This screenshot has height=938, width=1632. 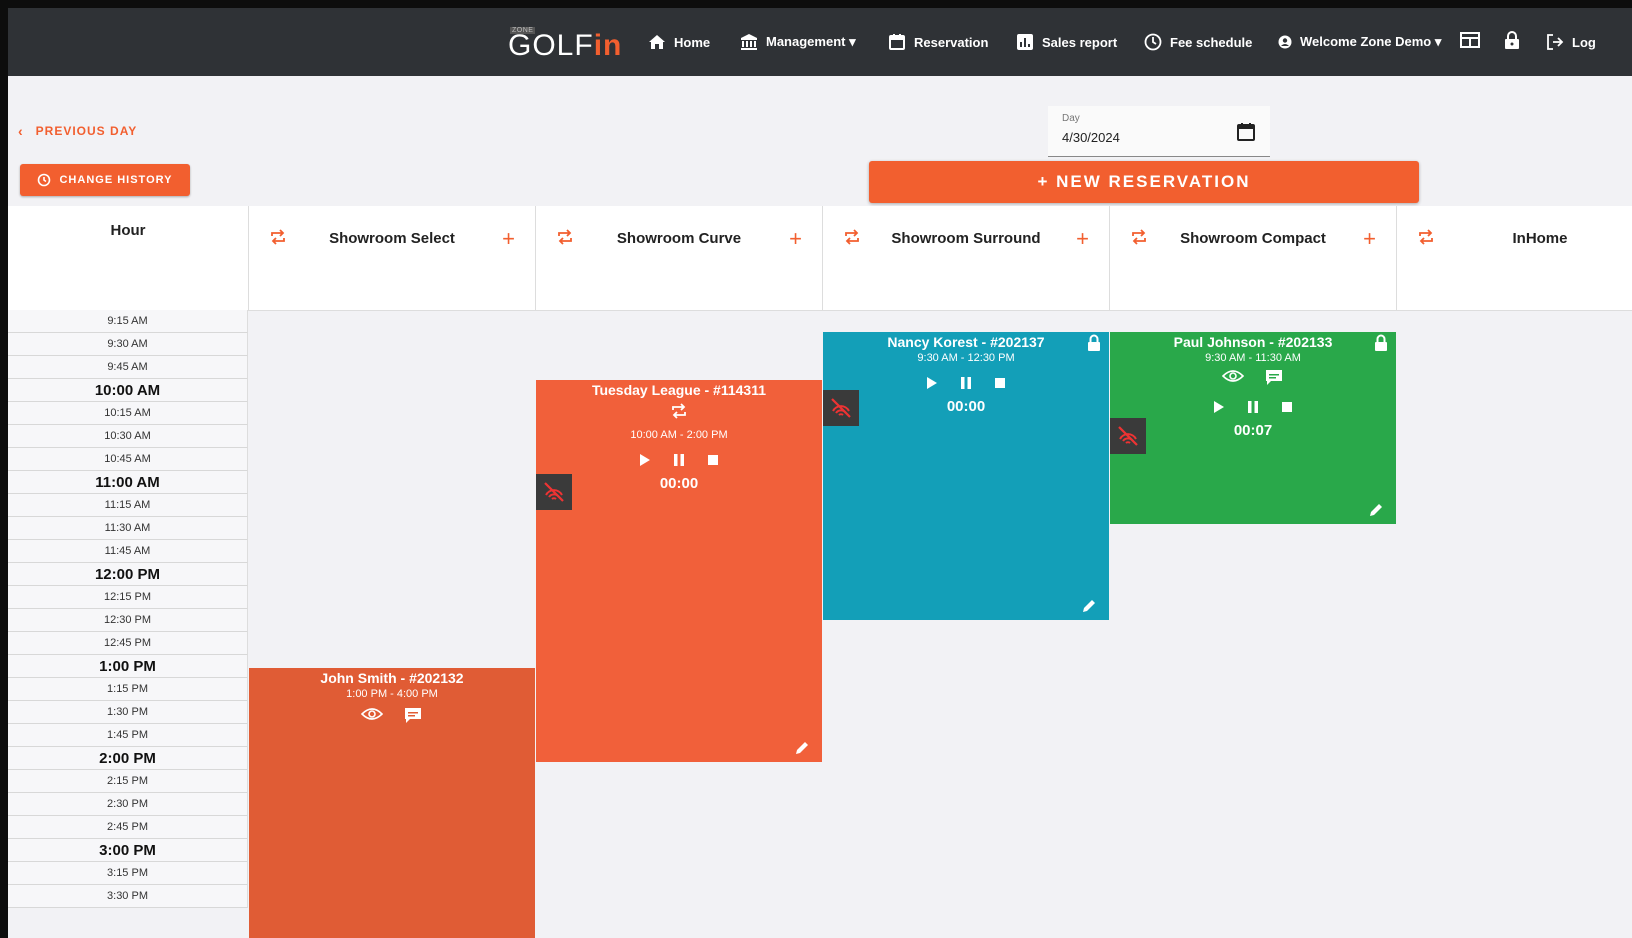 What do you see at coordinates (1159, 131) in the screenshot?
I see `day-date-field: Day 4/30/2024` at bounding box center [1159, 131].